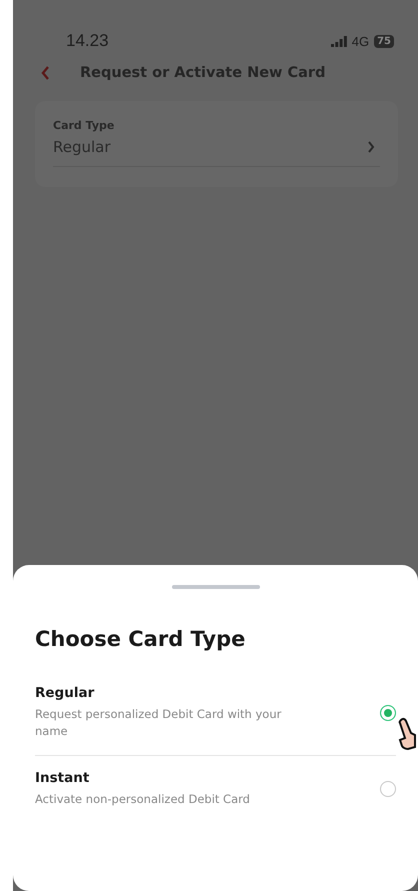 The height and width of the screenshot is (891, 418). I want to click on option-row: Regular Request personalized Debit Card with your name, so click(215, 712).